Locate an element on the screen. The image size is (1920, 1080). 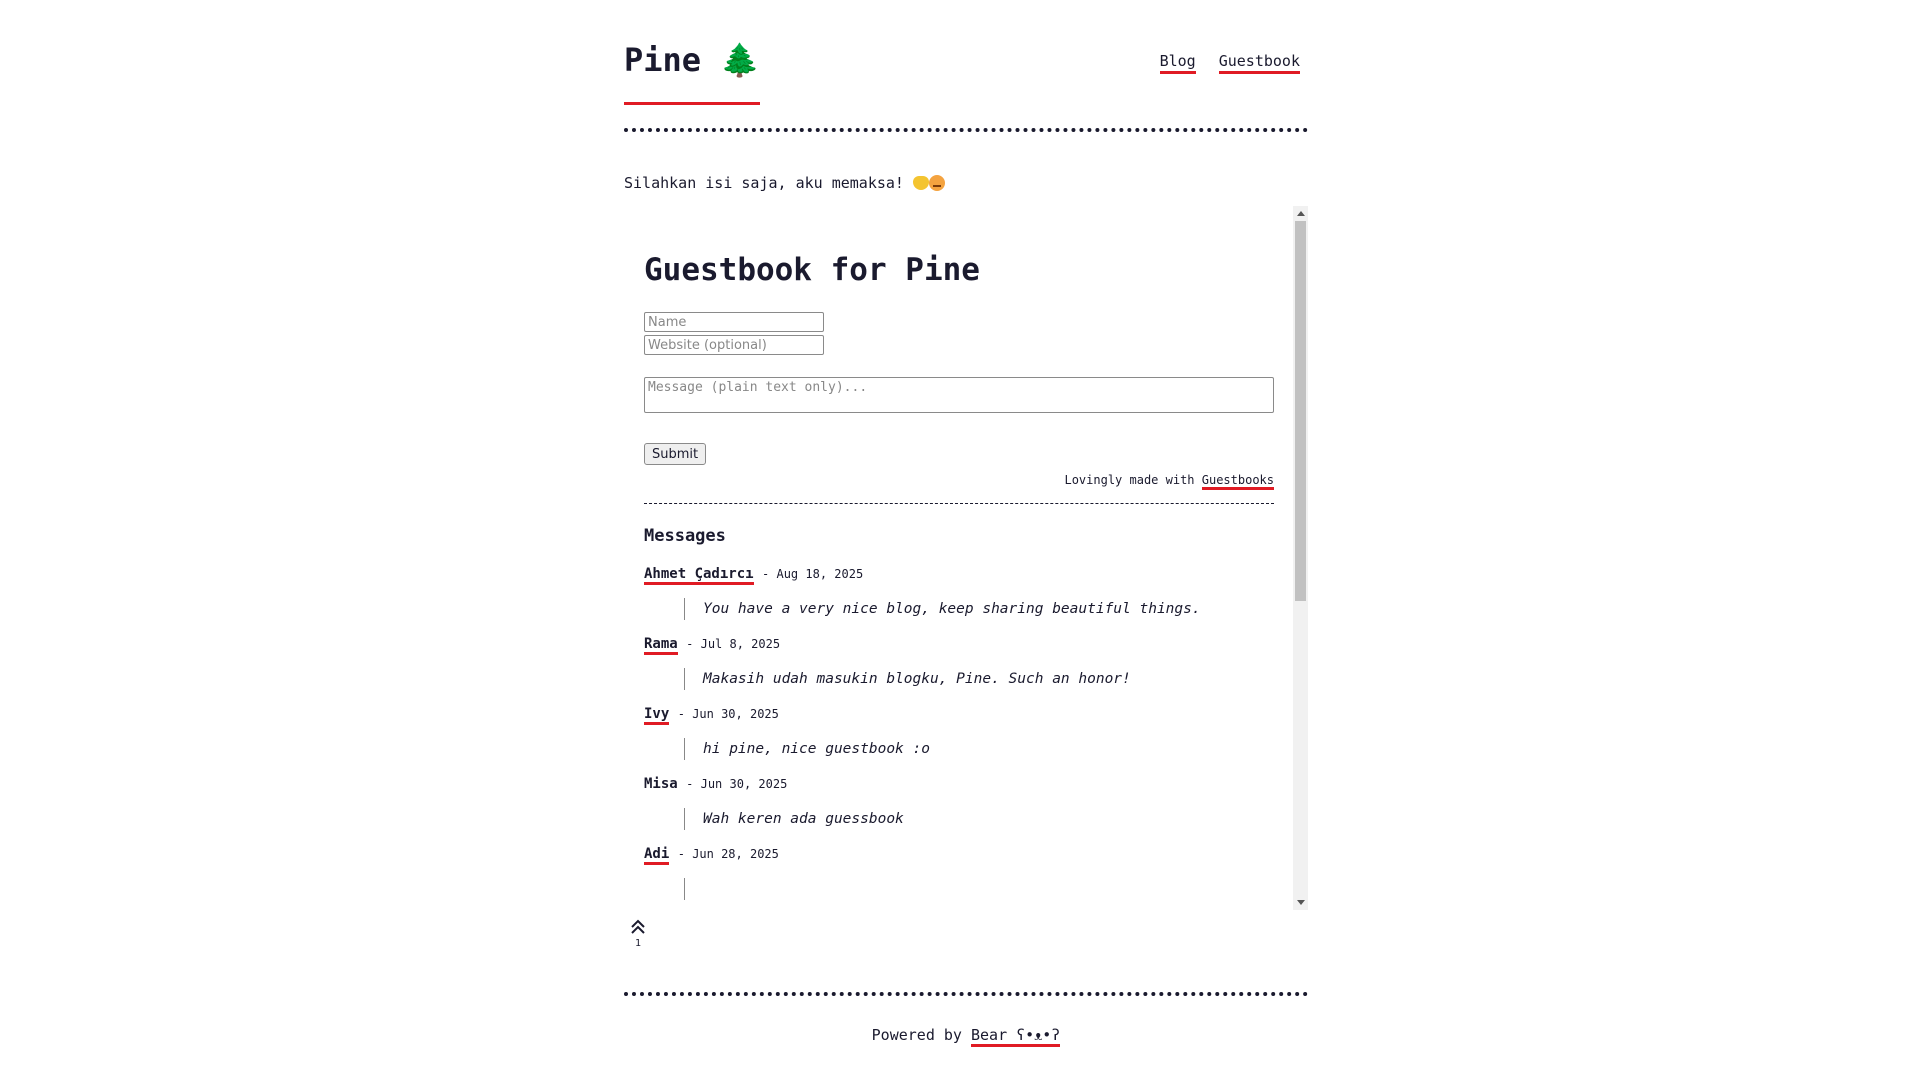
entry-header: Adi - Jun 28, 2025 is located at coordinates (959, 854).